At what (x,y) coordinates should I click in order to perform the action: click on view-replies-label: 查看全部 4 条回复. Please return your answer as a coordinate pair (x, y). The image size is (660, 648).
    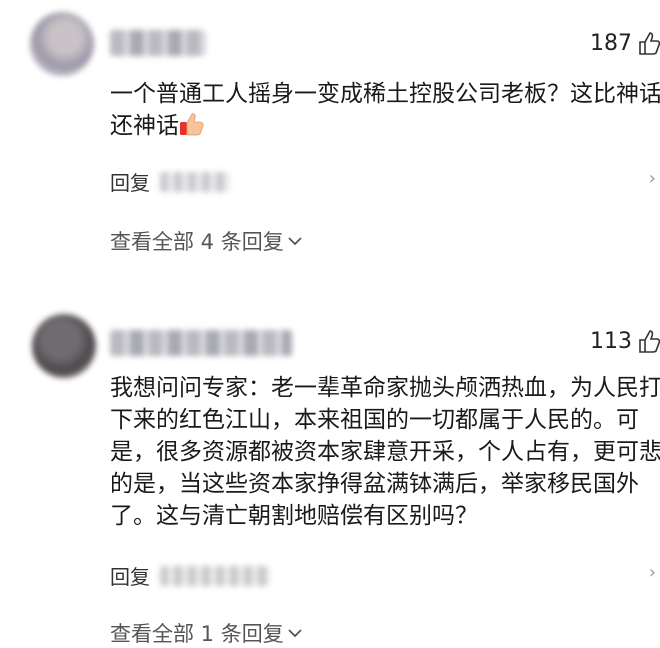
    Looking at the image, I should click on (197, 242).